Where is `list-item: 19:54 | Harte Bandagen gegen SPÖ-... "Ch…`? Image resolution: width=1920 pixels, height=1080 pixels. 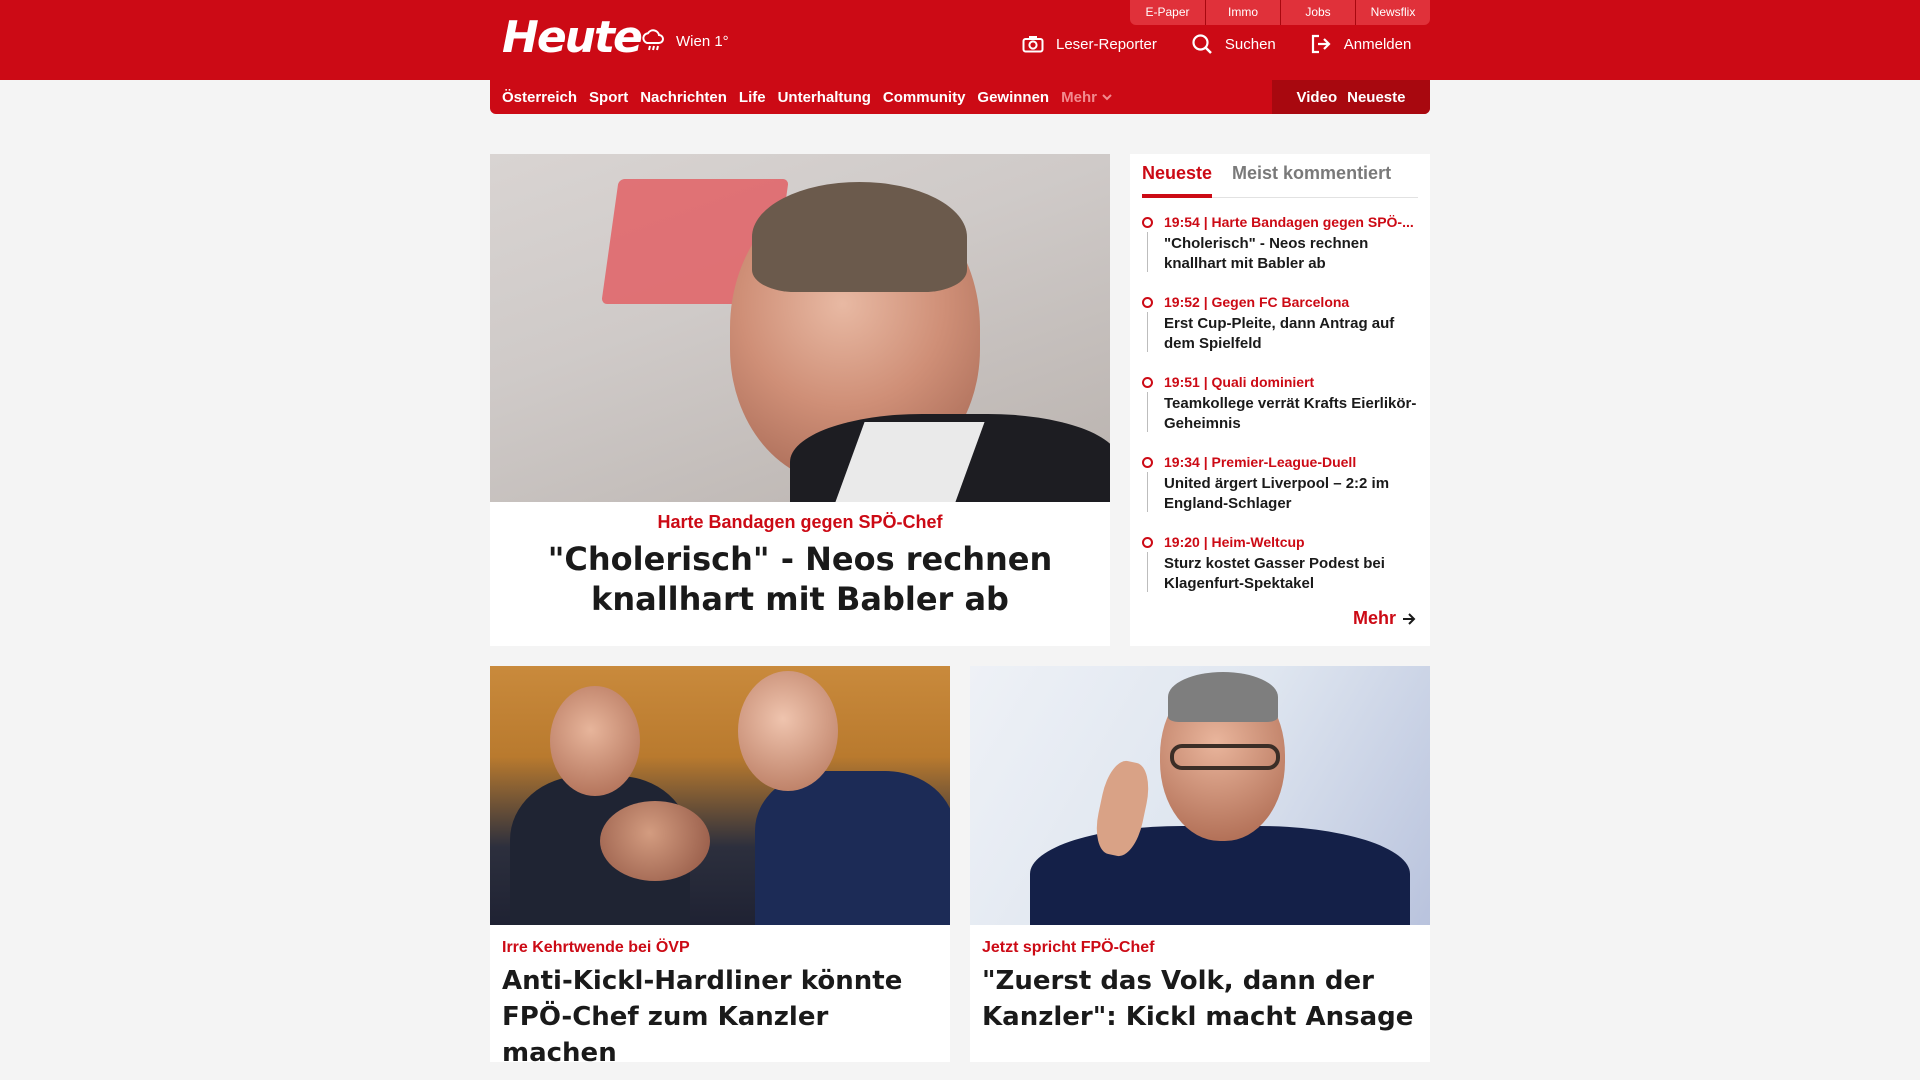 list-item: 19:54 | Harte Bandagen gegen SPÖ-... "Ch… is located at coordinates (1282, 244).